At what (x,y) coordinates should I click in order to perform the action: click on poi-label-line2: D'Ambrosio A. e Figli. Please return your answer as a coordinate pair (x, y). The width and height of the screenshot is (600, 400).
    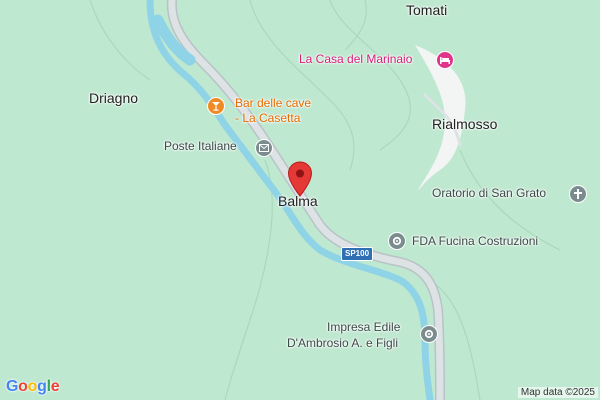
    Looking at the image, I should click on (342, 343).